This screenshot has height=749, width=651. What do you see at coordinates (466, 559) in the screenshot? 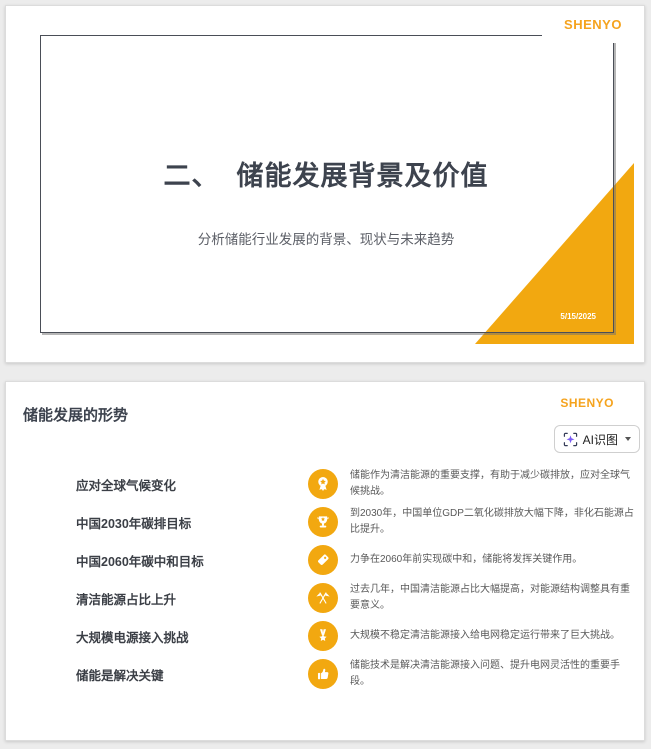
I see `item-description: 力争在2060年前实现碳中和，储能将发挥关键作用。` at bounding box center [466, 559].